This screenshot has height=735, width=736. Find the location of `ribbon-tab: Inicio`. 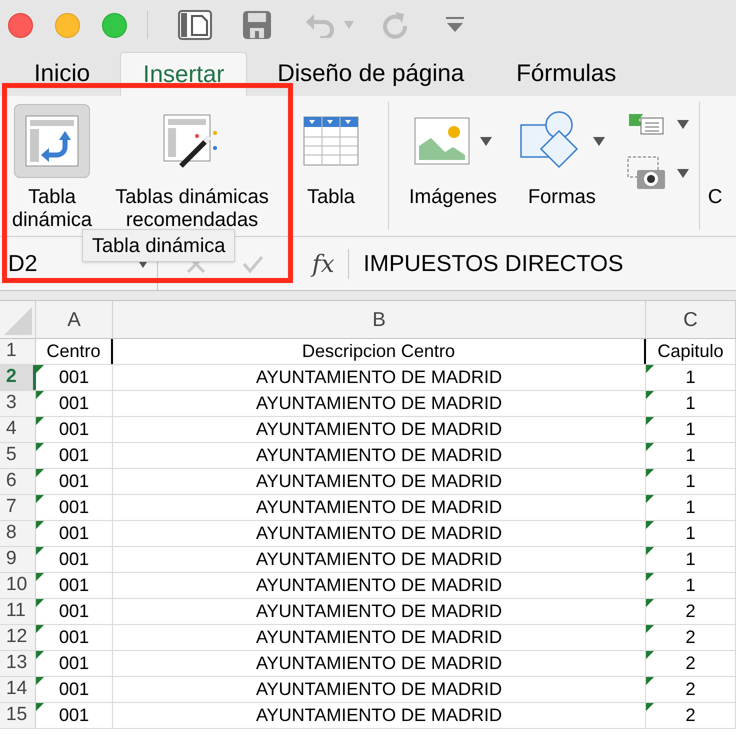

ribbon-tab: Inicio is located at coordinates (62, 74).